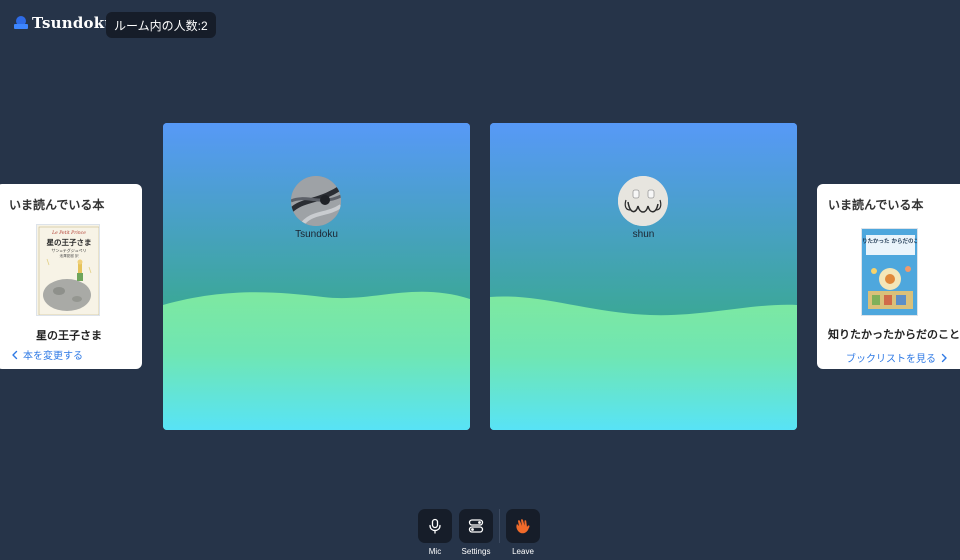  What do you see at coordinates (944, 357) in the screenshot?
I see `chevron-right-icon` at bounding box center [944, 357].